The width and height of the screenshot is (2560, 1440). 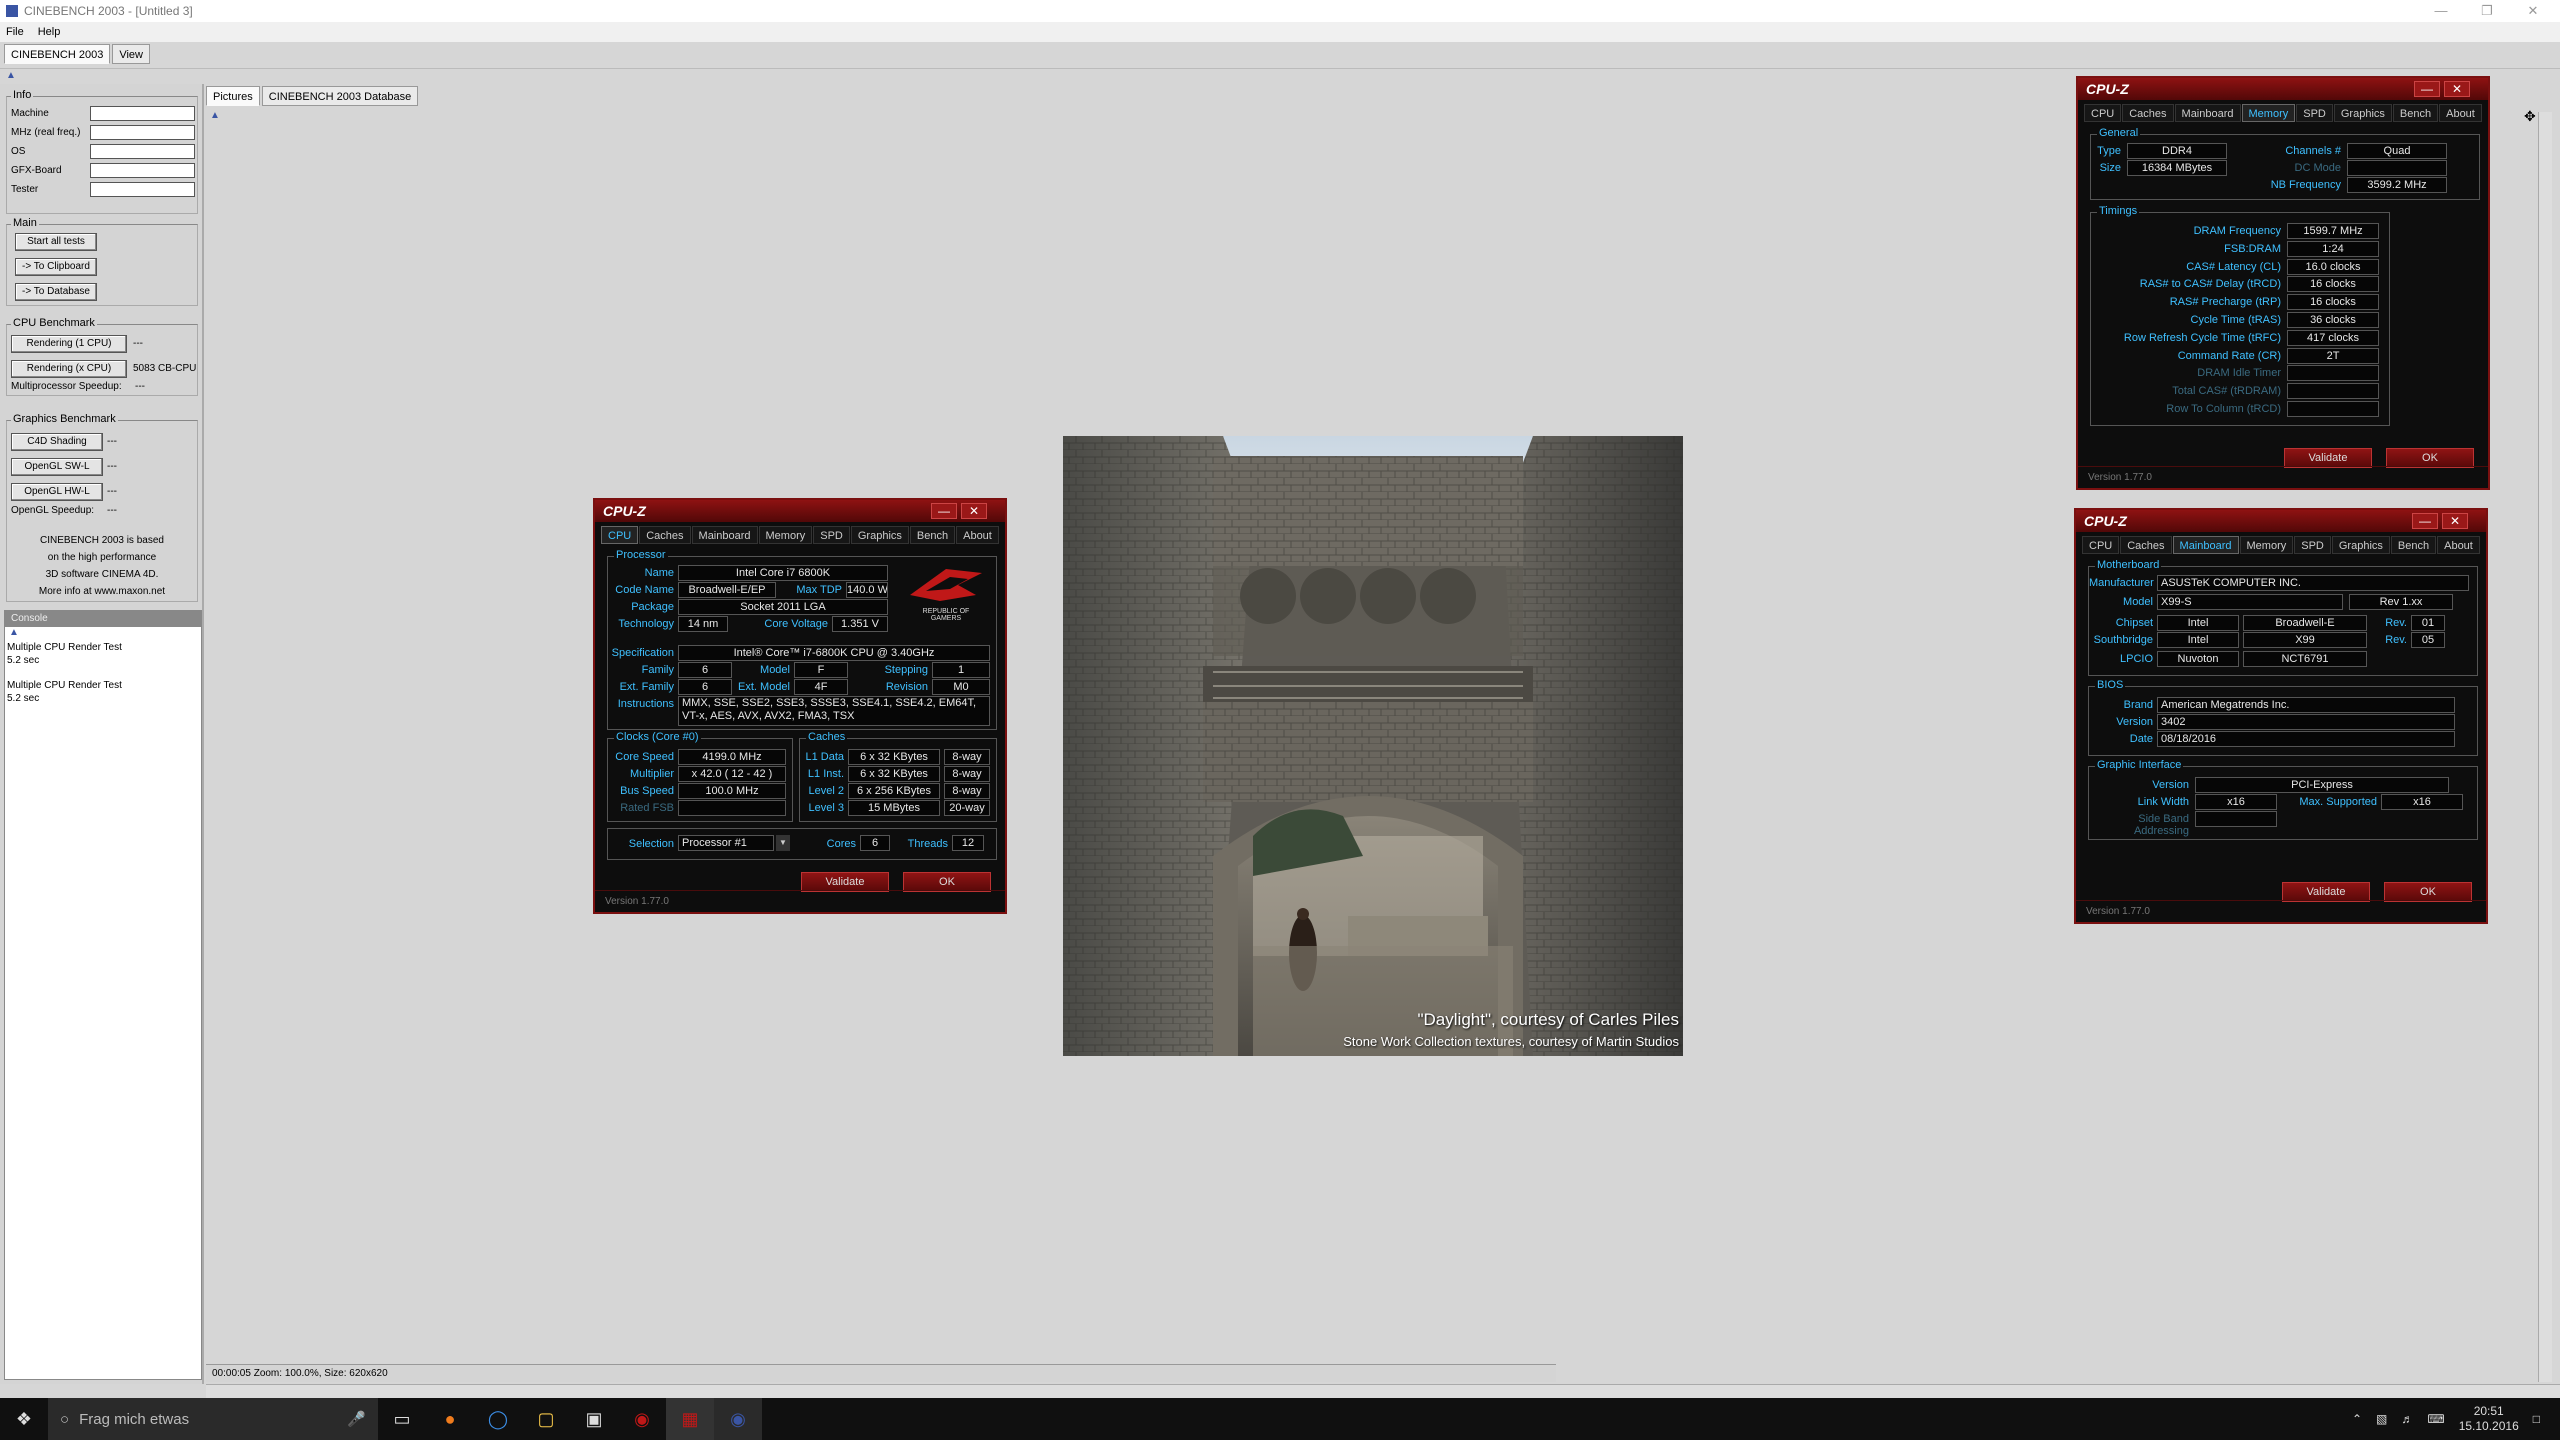 What do you see at coordinates (142, 132) in the screenshot?
I see `mhz-field` at bounding box center [142, 132].